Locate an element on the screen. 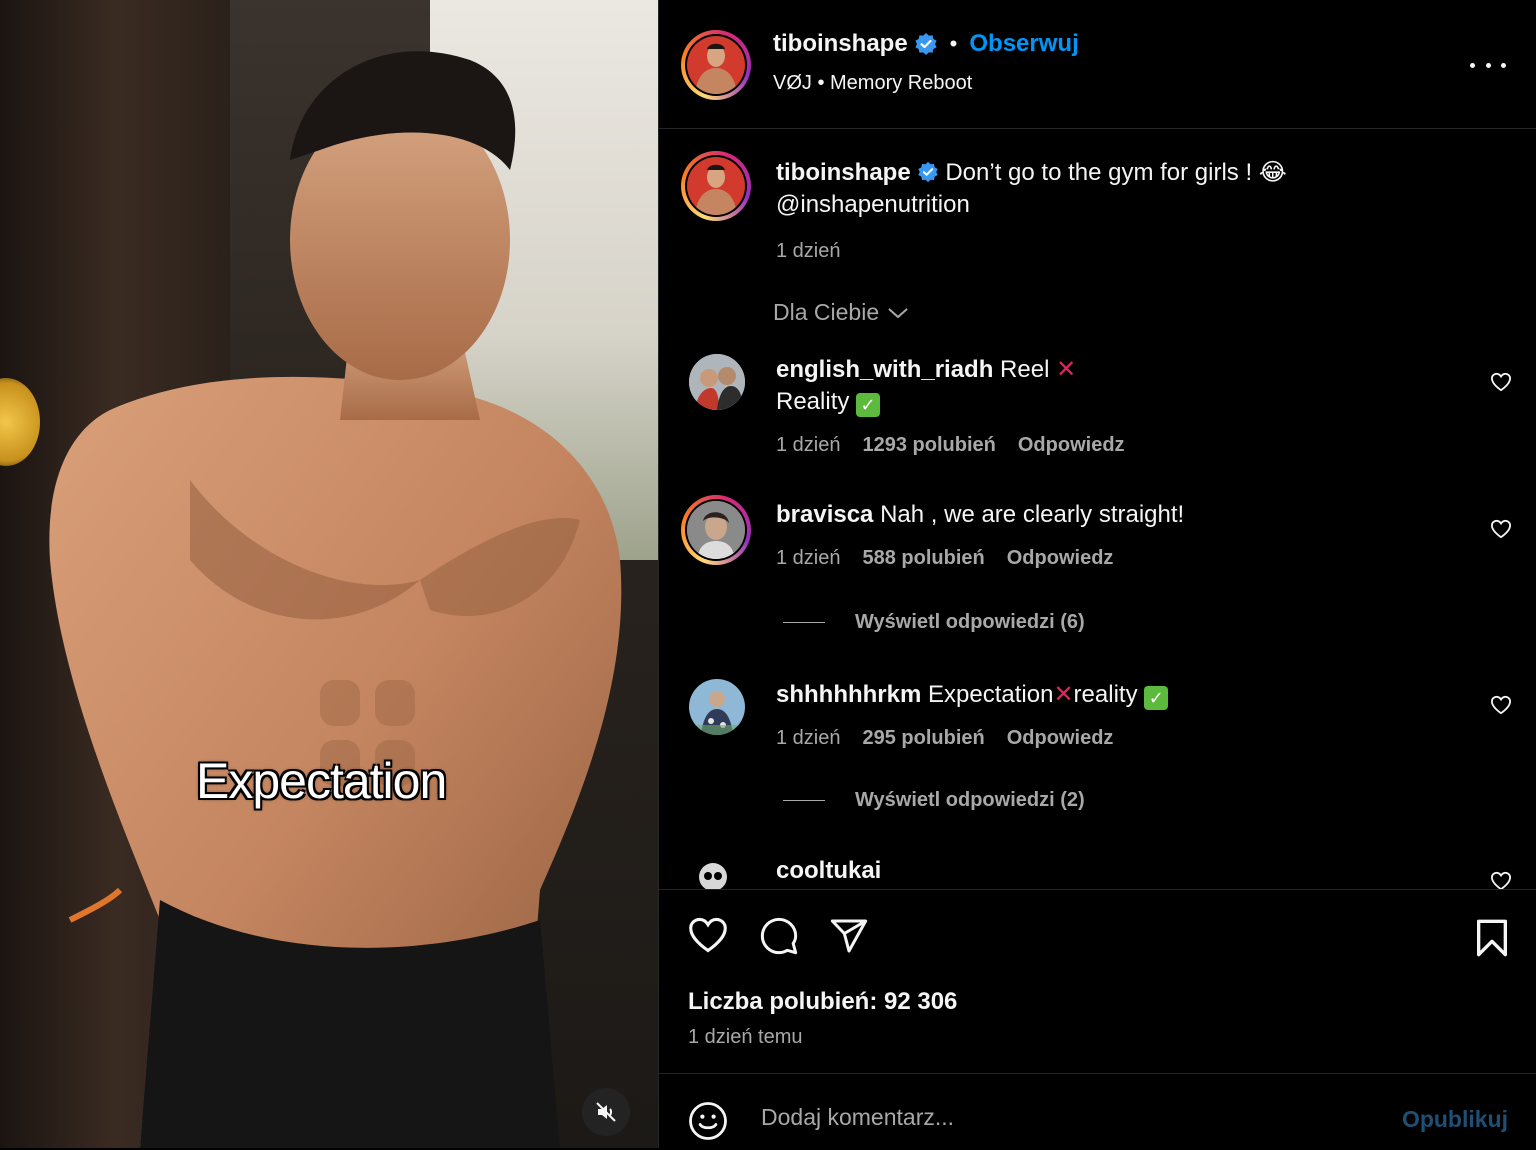  comment-likes: 295 polubień is located at coordinates (924, 738).